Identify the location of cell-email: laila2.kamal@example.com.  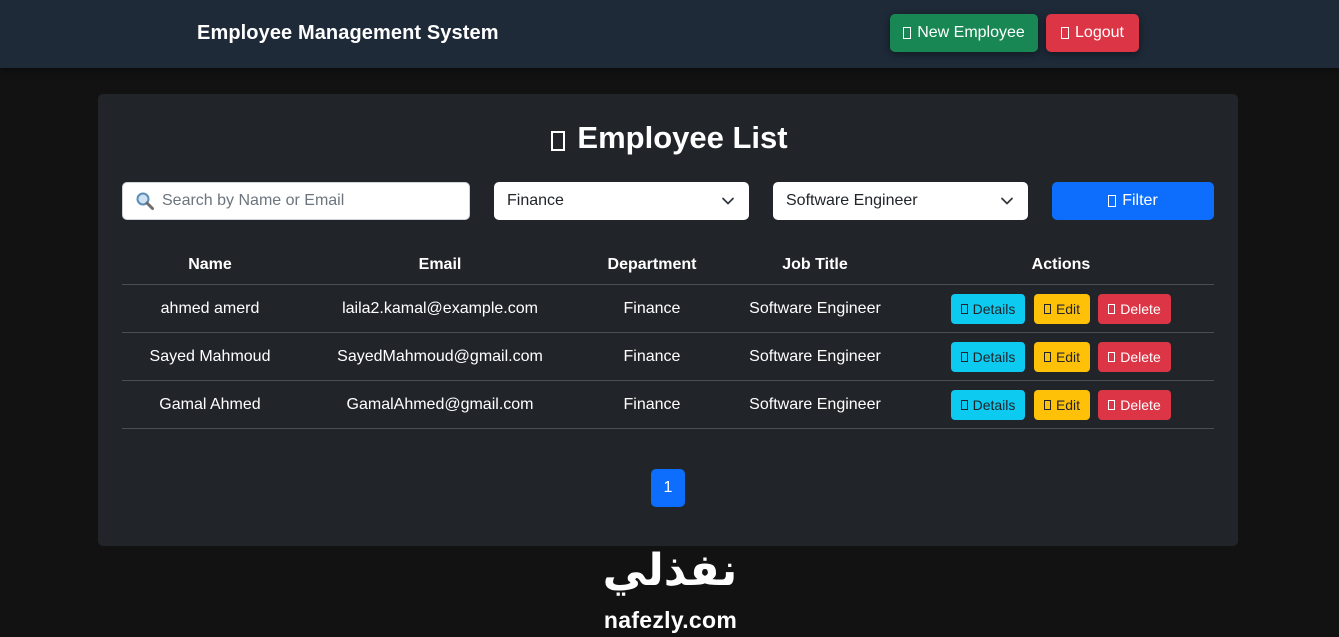
(440, 308).